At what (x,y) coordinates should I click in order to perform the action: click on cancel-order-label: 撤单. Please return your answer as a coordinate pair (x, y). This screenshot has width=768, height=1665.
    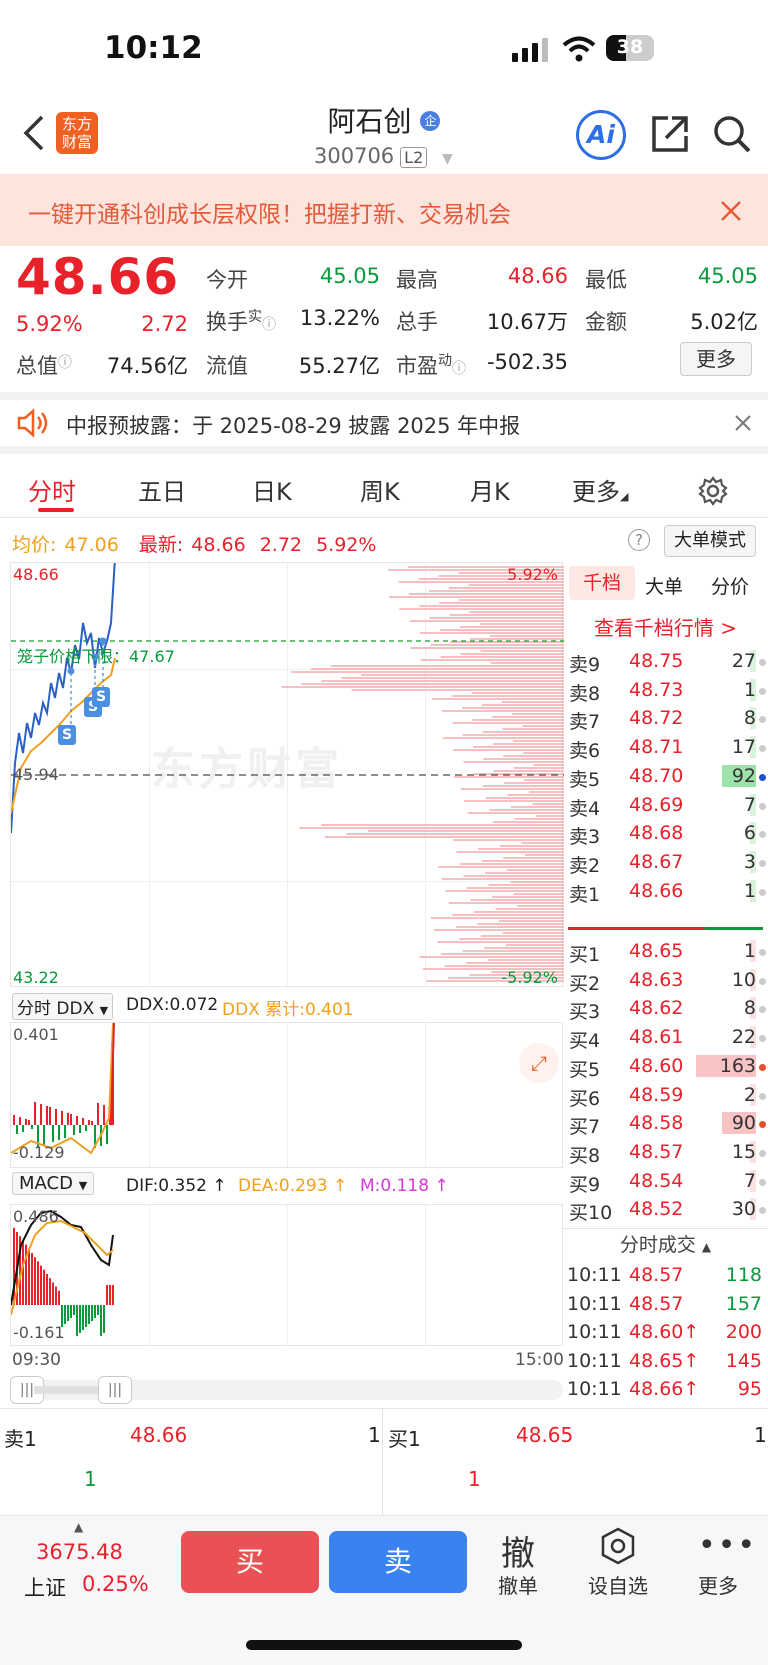
    Looking at the image, I should click on (518, 1584).